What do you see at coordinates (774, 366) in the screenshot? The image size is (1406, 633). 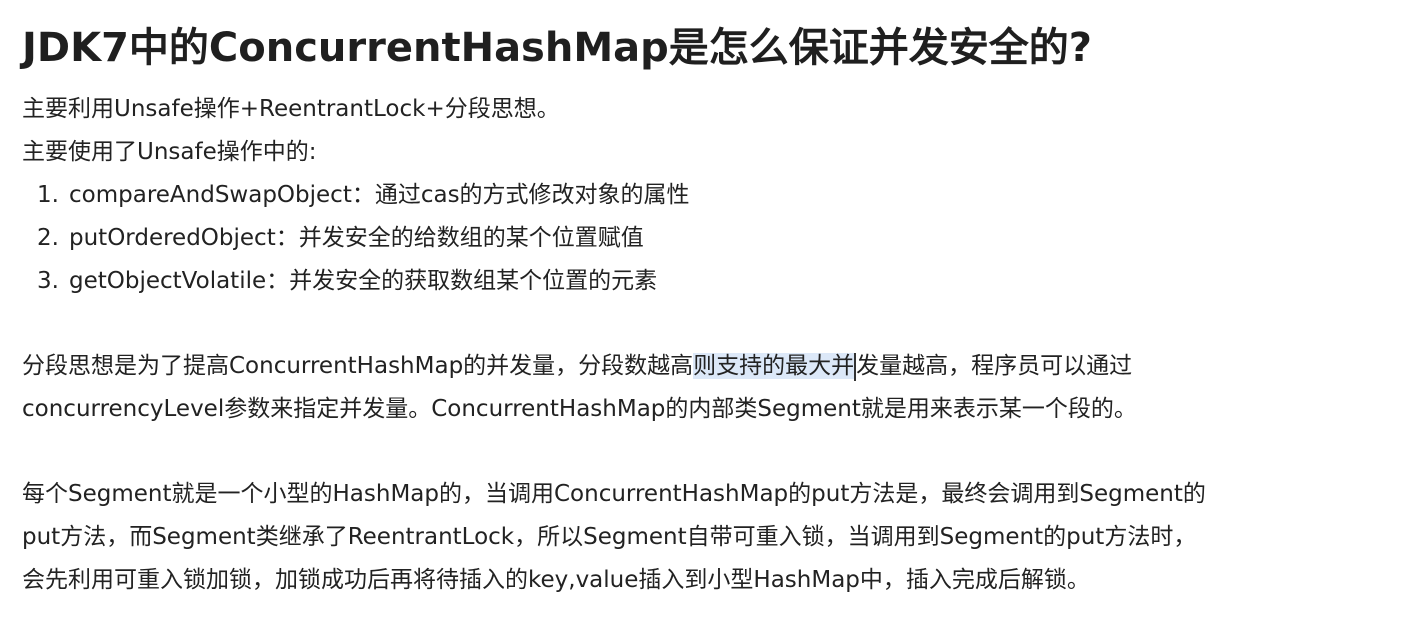 I see `text-selection-highlight: 则支持的最大并` at bounding box center [774, 366].